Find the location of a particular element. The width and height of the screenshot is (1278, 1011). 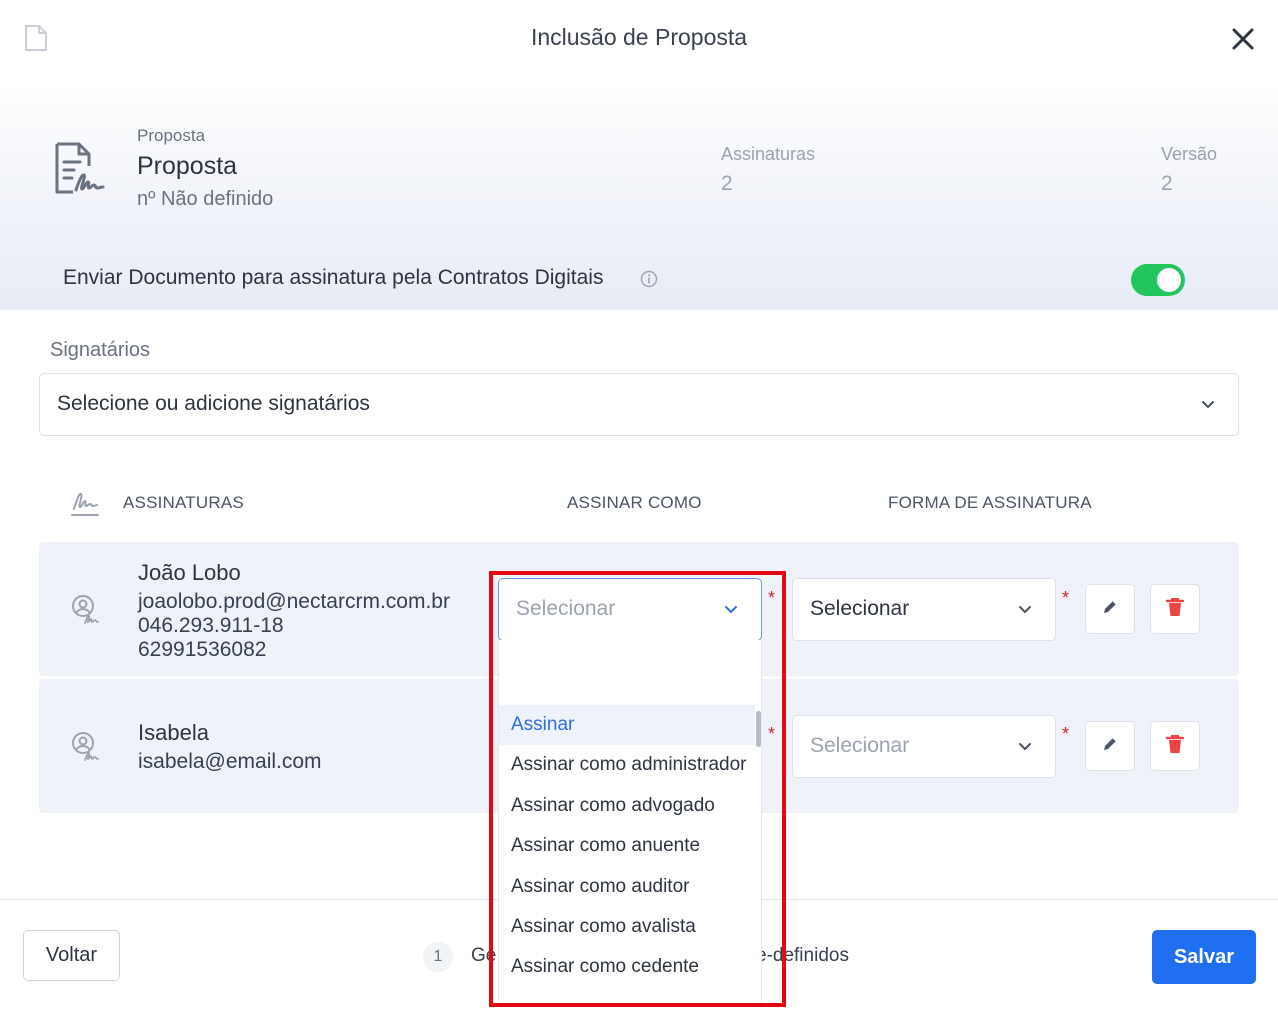

sign-as-select: Selecionar is located at coordinates (630, 609).